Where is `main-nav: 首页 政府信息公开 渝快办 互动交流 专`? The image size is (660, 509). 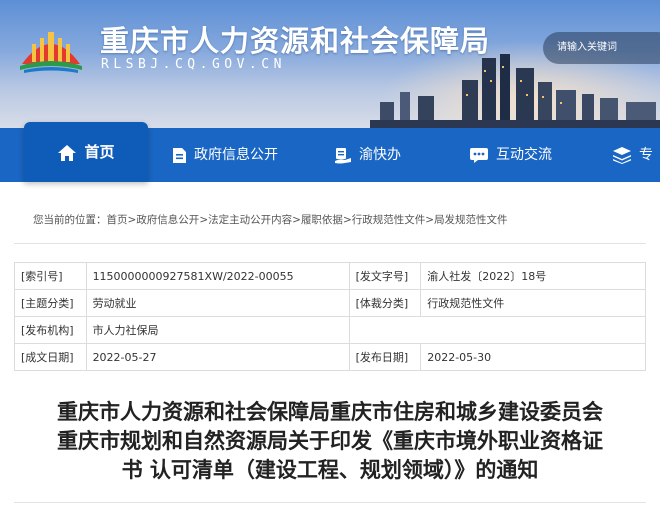 main-nav: 首页 政府信息公开 渝快办 互动交流 专 is located at coordinates (330, 152).